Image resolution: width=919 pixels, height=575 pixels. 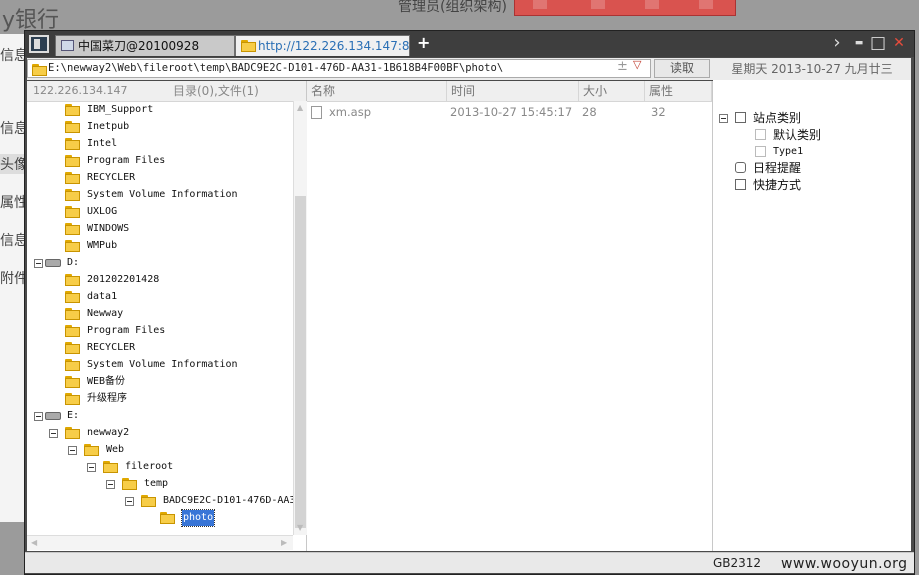 What do you see at coordinates (13, 164) in the screenshot?
I see `background-side-label: 头像` at bounding box center [13, 164].